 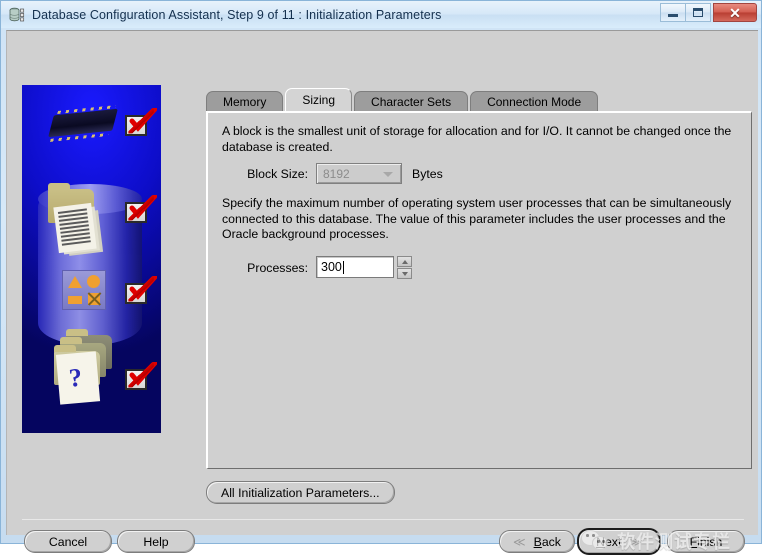 What do you see at coordinates (388, 174) in the screenshot?
I see `chevron-down-icon` at bounding box center [388, 174].